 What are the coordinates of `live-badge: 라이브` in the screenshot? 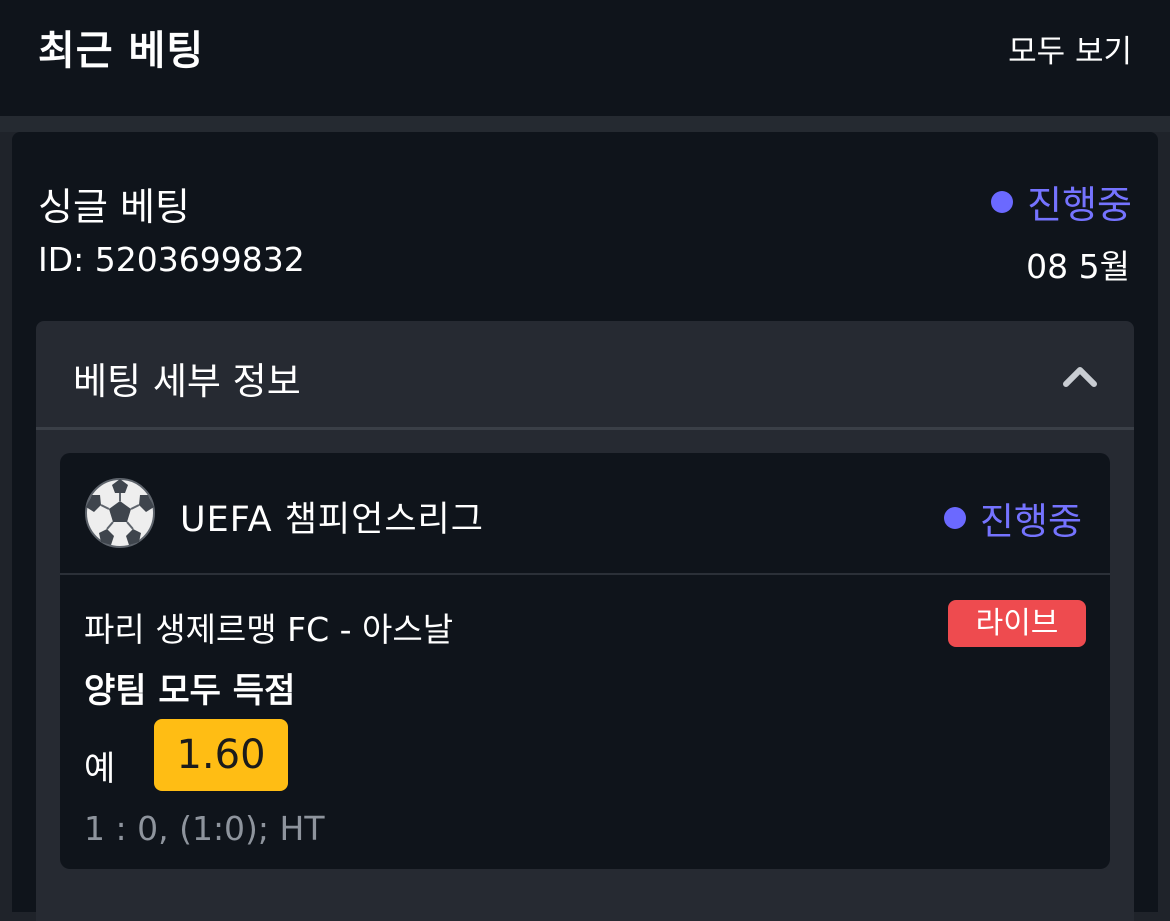 It's located at (1017, 623).